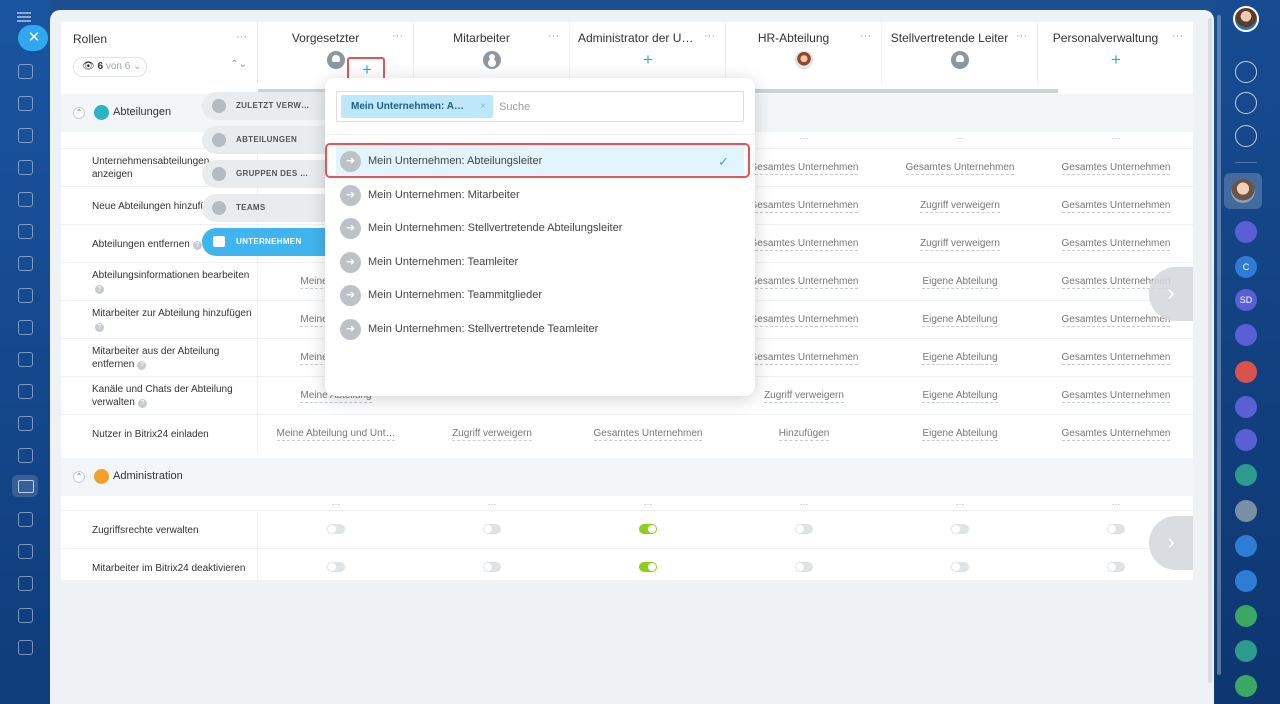 The image size is (1280, 704). I want to click on section-administration: ⌃ Administration, so click(627, 477).